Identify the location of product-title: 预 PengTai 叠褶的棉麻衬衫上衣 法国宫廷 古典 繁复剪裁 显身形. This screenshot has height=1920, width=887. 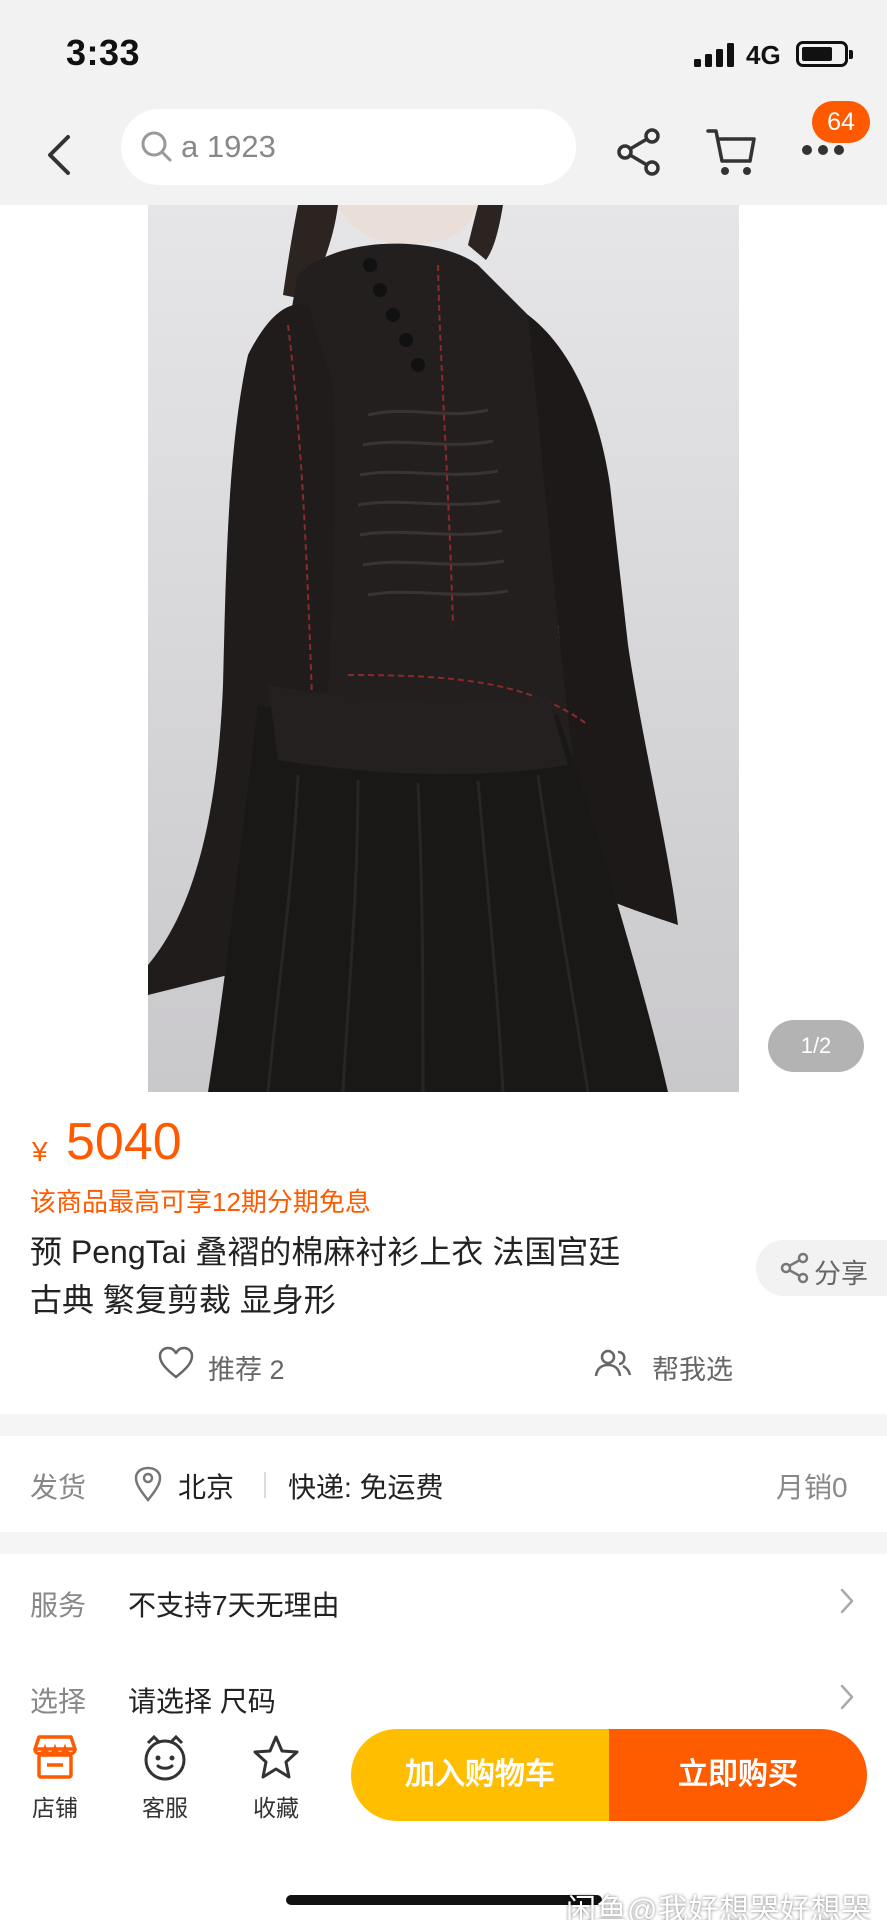
(375, 1276).